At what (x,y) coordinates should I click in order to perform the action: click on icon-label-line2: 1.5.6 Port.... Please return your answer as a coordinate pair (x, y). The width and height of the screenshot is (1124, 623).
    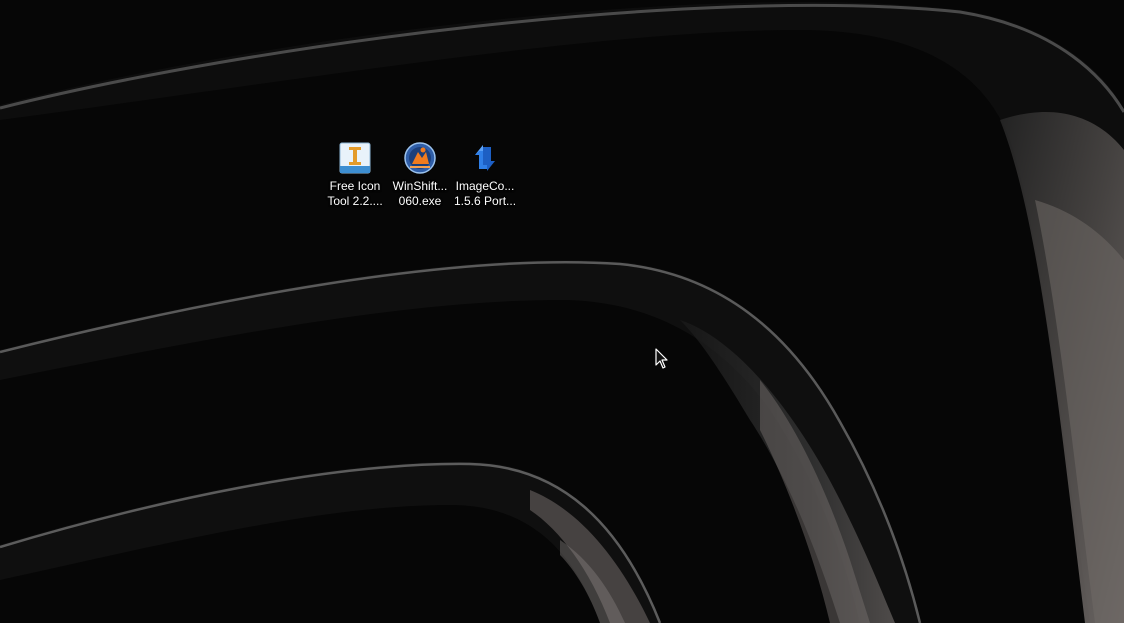
    Looking at the image, I should click on (485, 201).